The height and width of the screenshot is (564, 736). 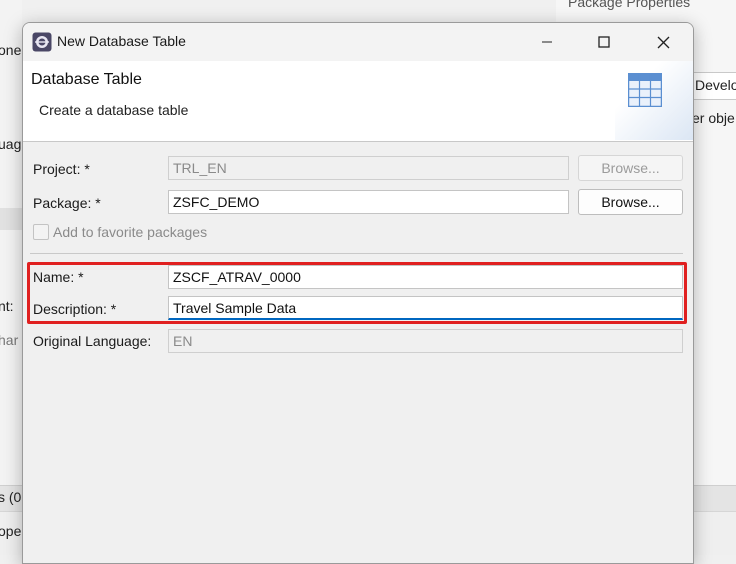 I want to click on background-left-pane, so click(x=11, y=277).